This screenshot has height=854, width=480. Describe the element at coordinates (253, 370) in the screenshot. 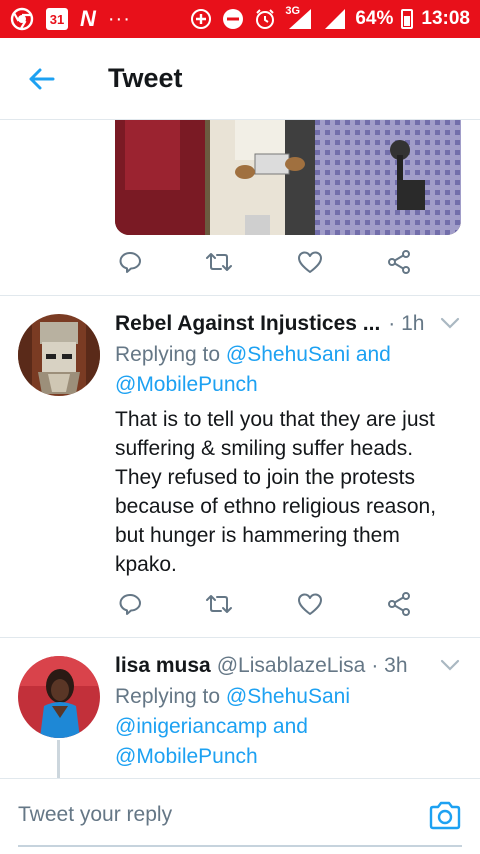

I see `replying-to: Replying to @ShehuSani and @MobilePunch` at that location.